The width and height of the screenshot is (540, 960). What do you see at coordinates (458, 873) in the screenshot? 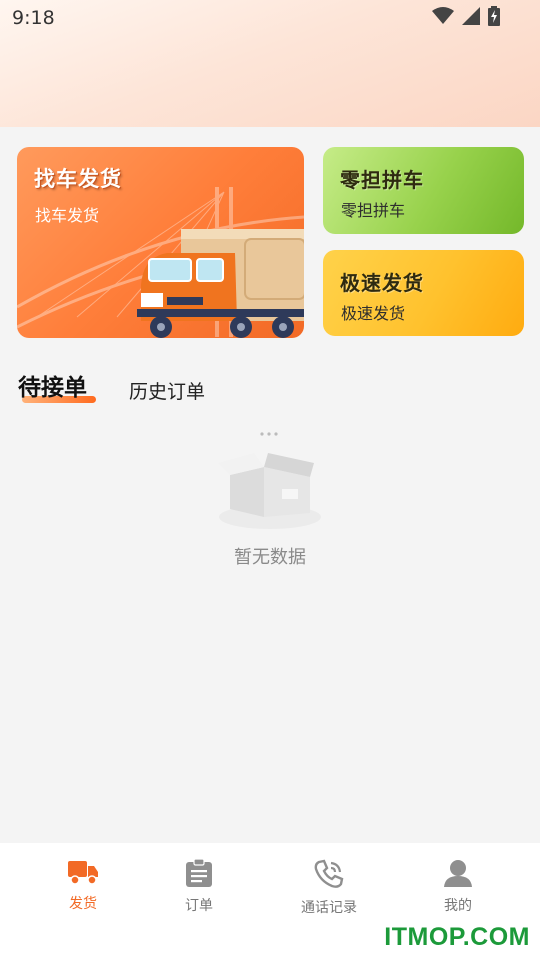
I see `user-icon` at bounding box center [458, 873].